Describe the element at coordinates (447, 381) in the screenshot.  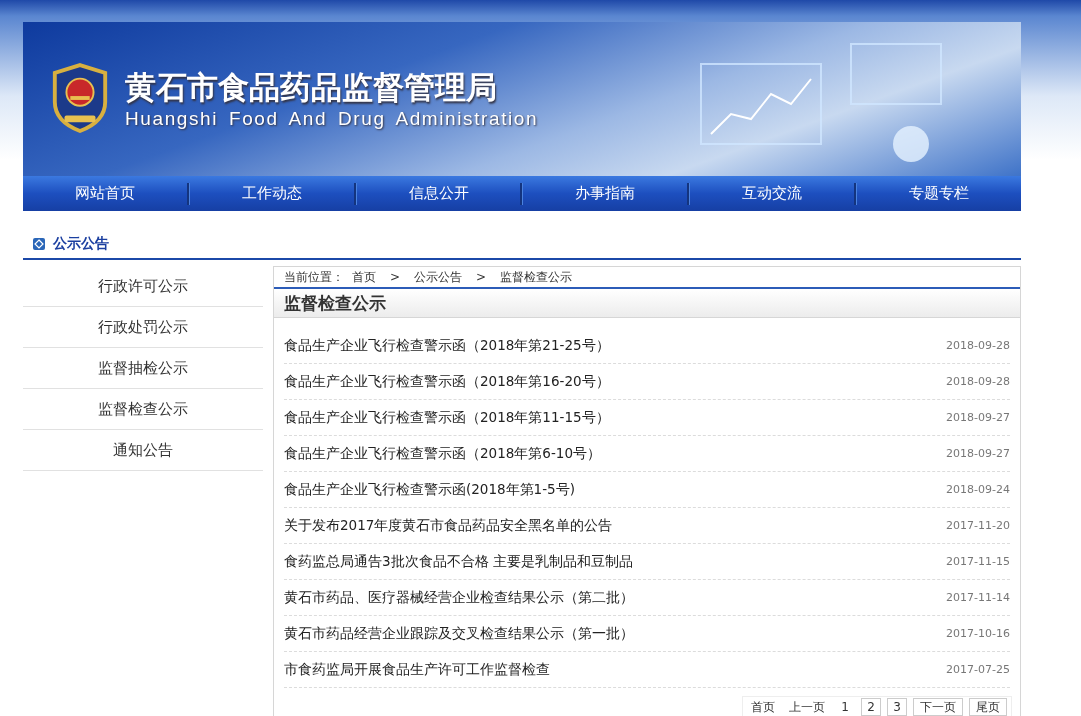
I see `article-link: 食品生产企业飞行检查警示函（2018年第16-20号）` at that location.